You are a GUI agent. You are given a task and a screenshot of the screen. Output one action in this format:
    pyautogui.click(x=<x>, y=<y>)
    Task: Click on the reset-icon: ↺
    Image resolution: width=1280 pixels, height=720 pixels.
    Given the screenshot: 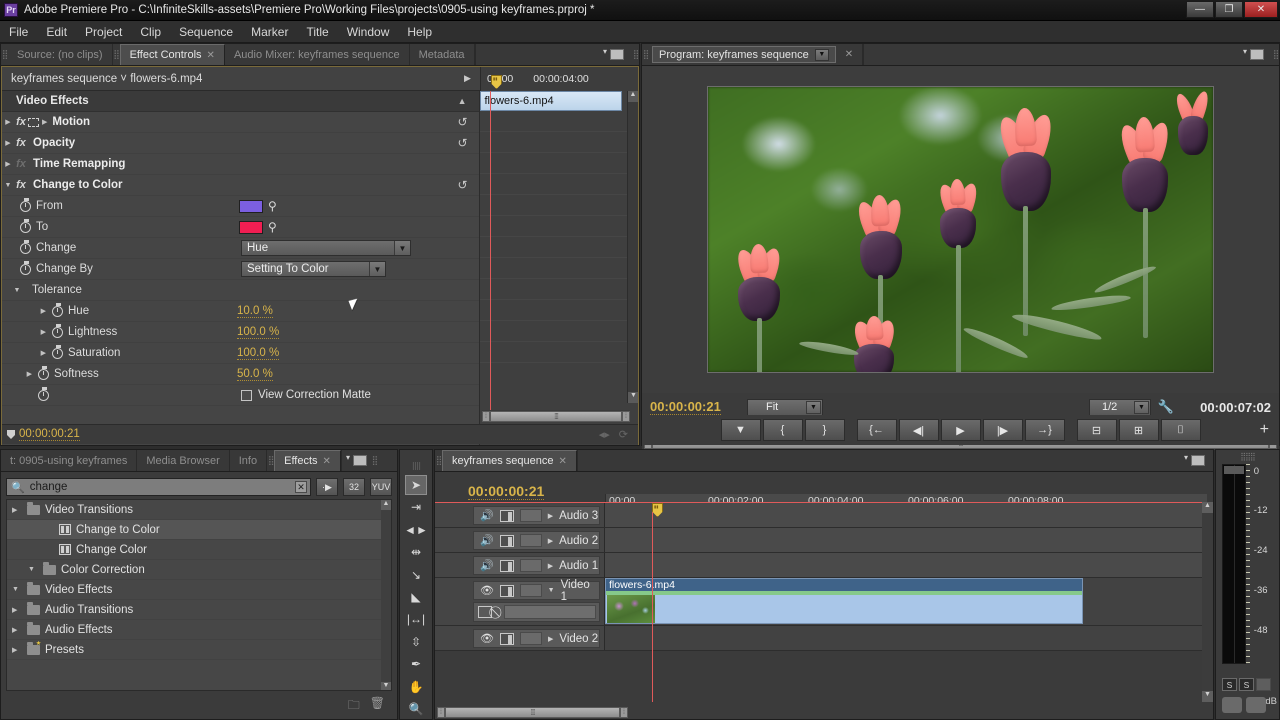 What is the action you would take?
    pyautogui.click(x=462, y=143)
    